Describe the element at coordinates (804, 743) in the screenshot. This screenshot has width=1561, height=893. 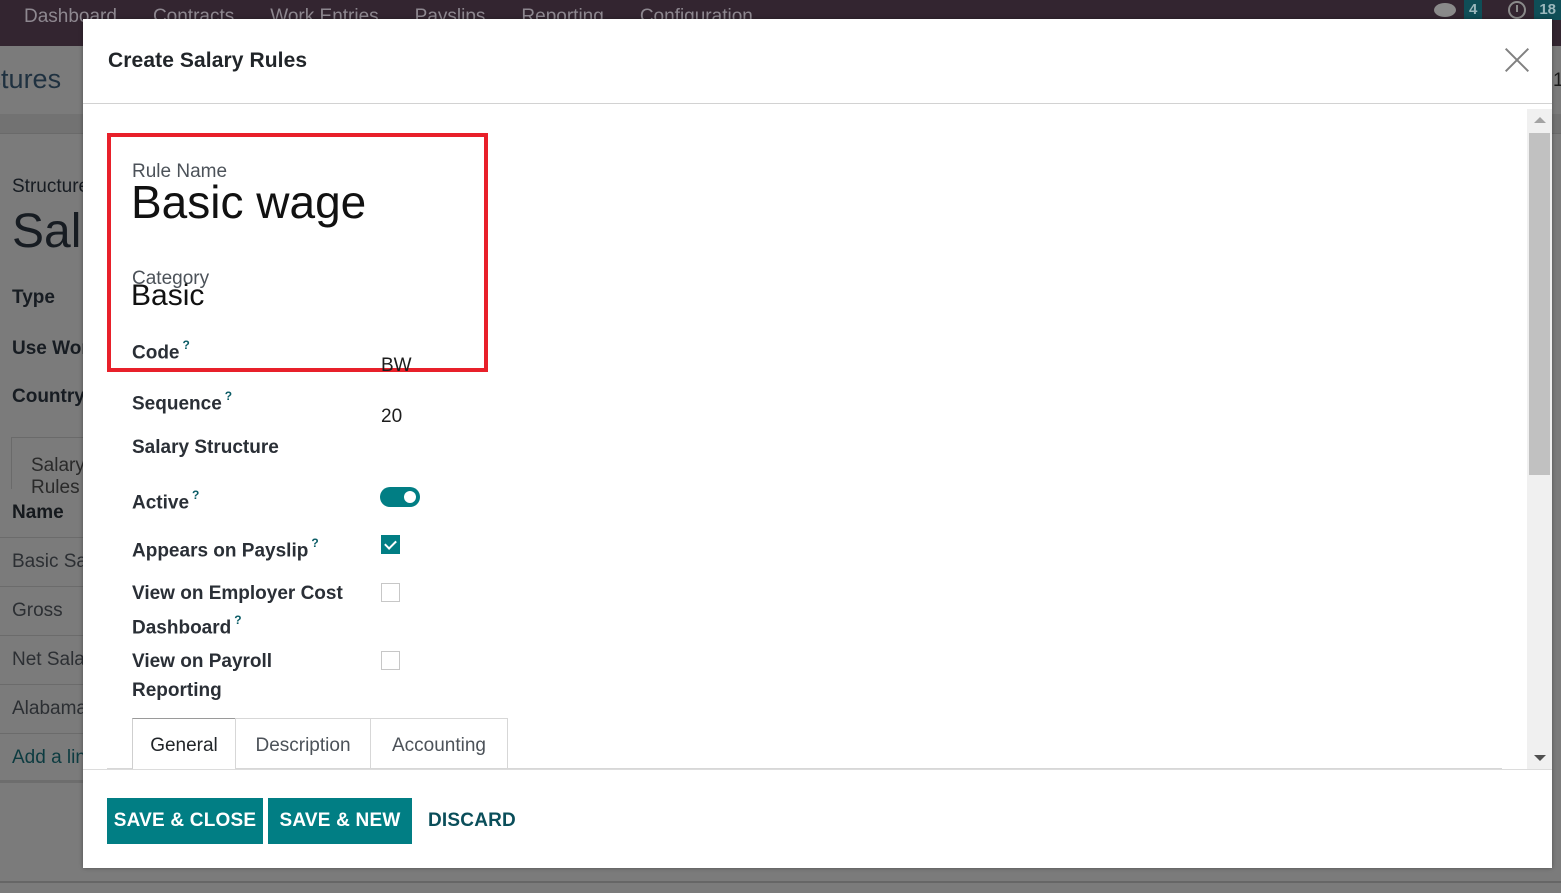
I see `notebook-tabs: General Description Accounting` at that location.